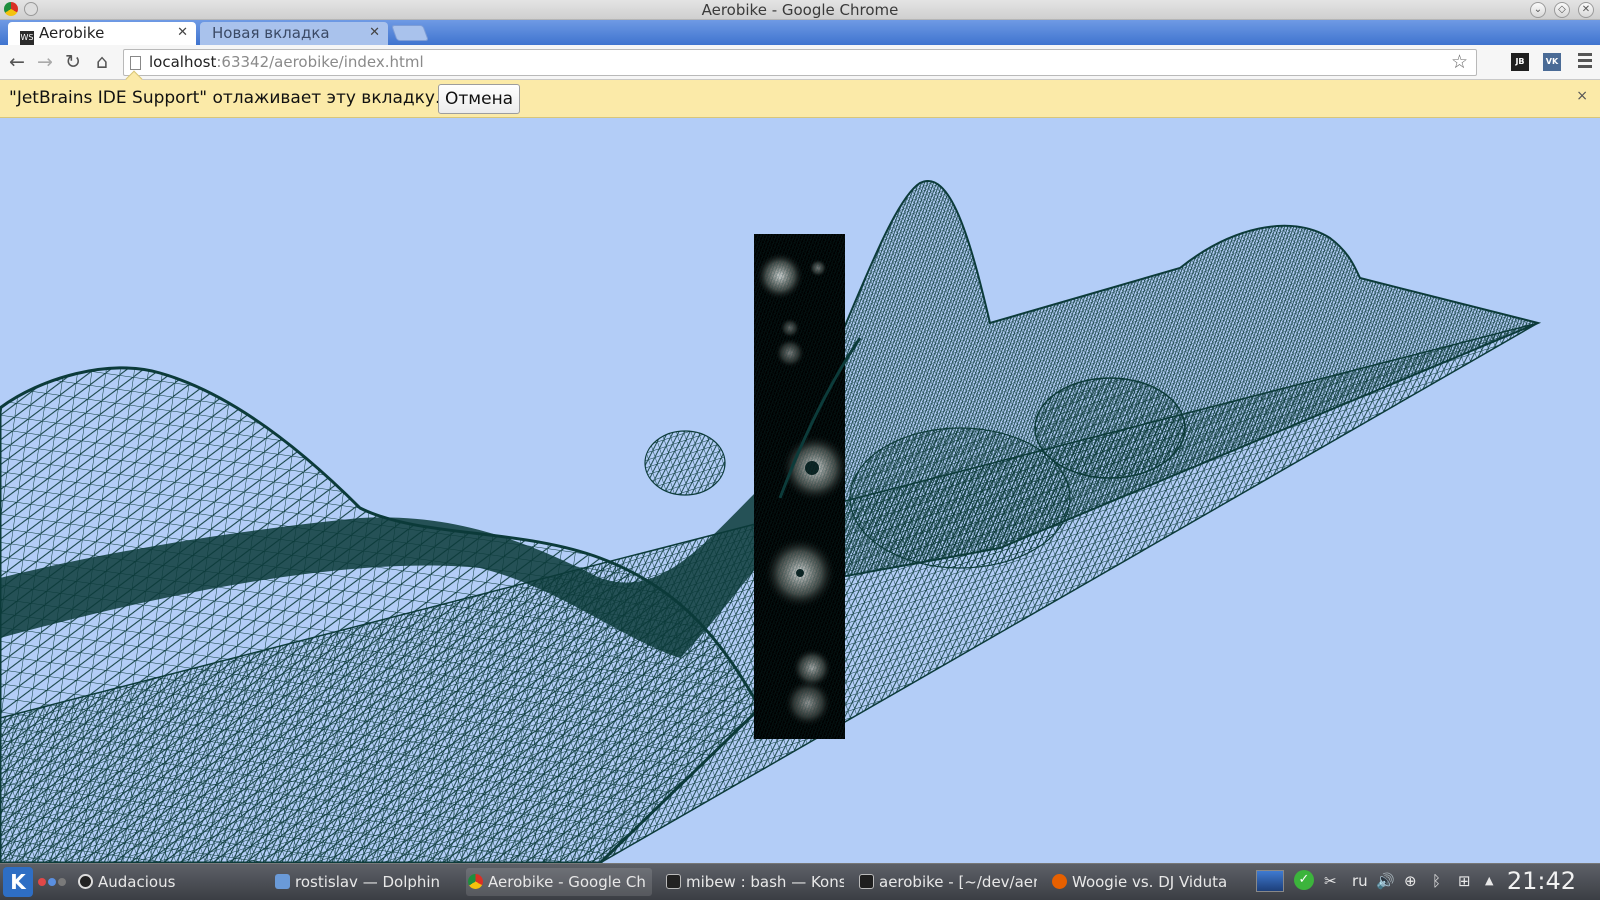  What do you see at coordinates (72, 33) in the screenshot?
I see `tab-label: Aerobike` at bounding box center [72, 33].